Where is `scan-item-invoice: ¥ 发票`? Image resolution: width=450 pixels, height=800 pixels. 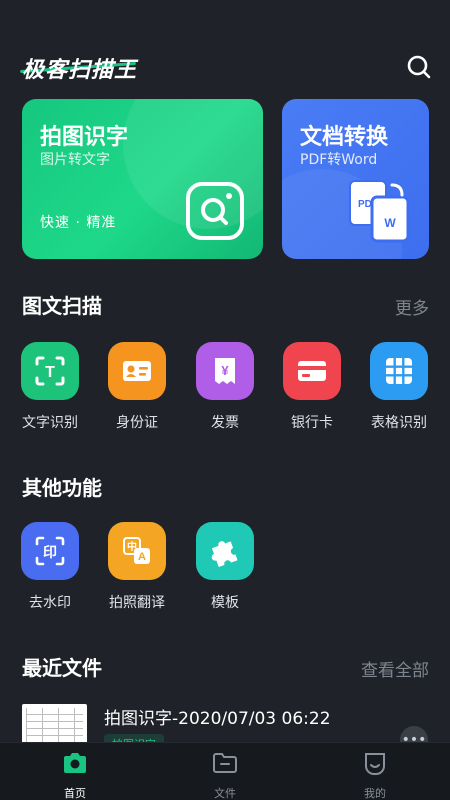
scan-item-invoice: ¥ 发票 is located at coordinates (225, 387).